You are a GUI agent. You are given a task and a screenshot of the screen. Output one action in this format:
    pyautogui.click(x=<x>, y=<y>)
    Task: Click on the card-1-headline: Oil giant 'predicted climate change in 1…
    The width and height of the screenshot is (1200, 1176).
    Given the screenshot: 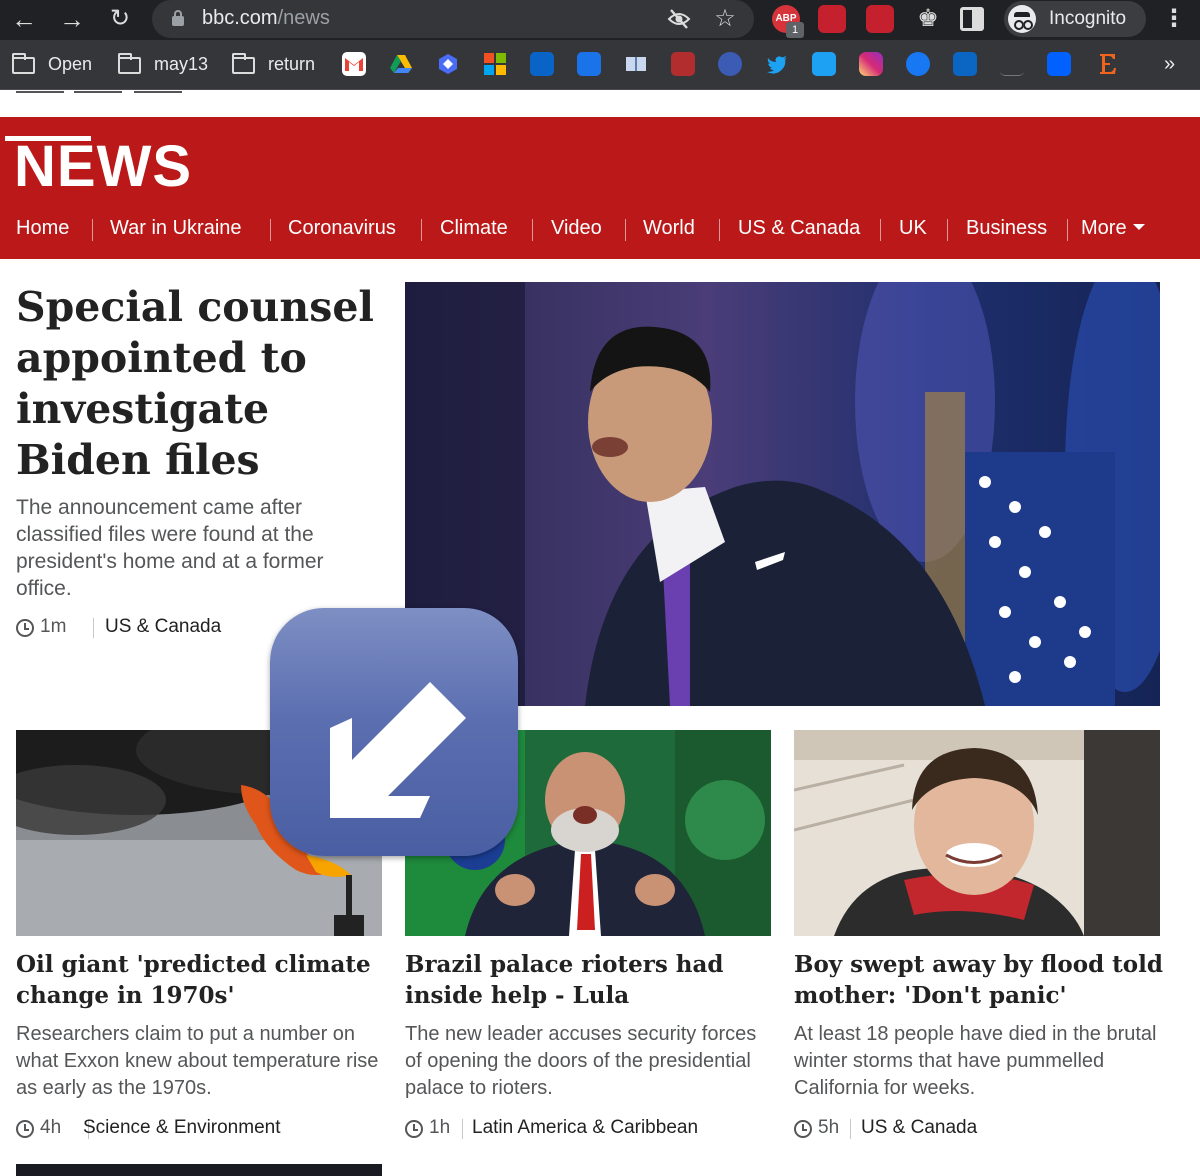 What is the action you would take?
    pyautogui.click(x=201, y=980)
    